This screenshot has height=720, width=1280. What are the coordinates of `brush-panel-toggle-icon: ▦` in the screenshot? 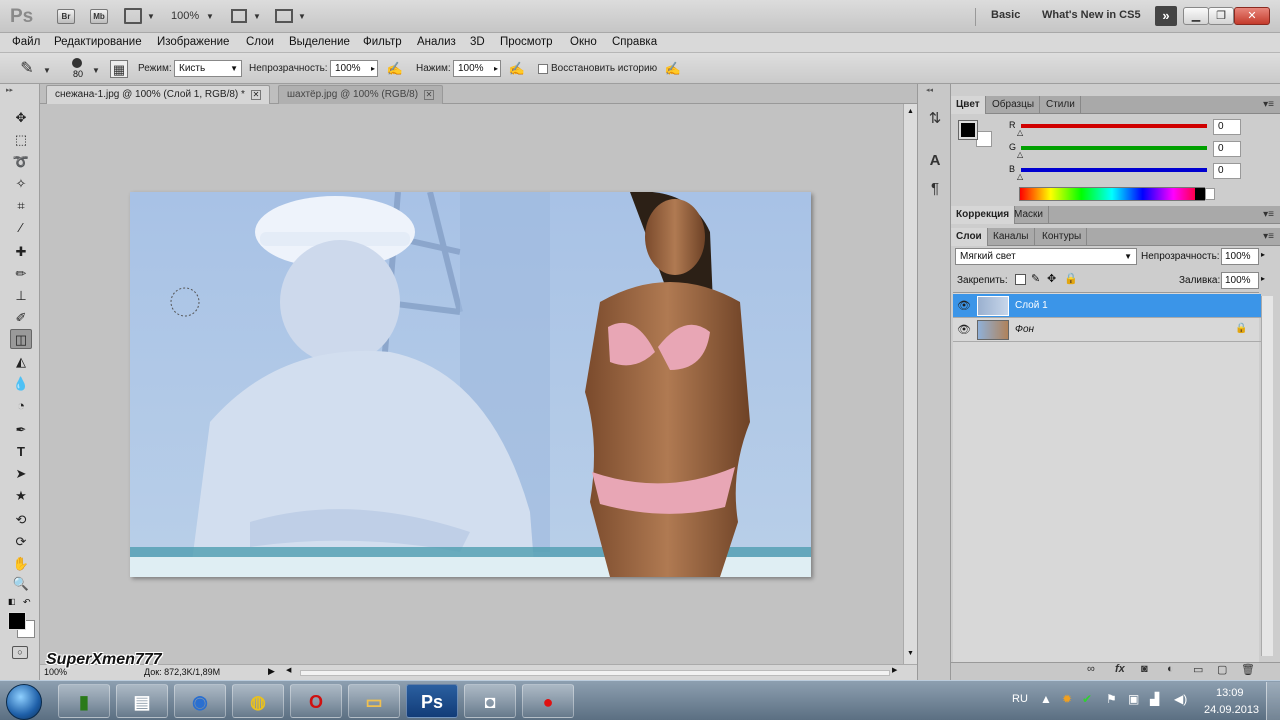 It's located at (119, 69).